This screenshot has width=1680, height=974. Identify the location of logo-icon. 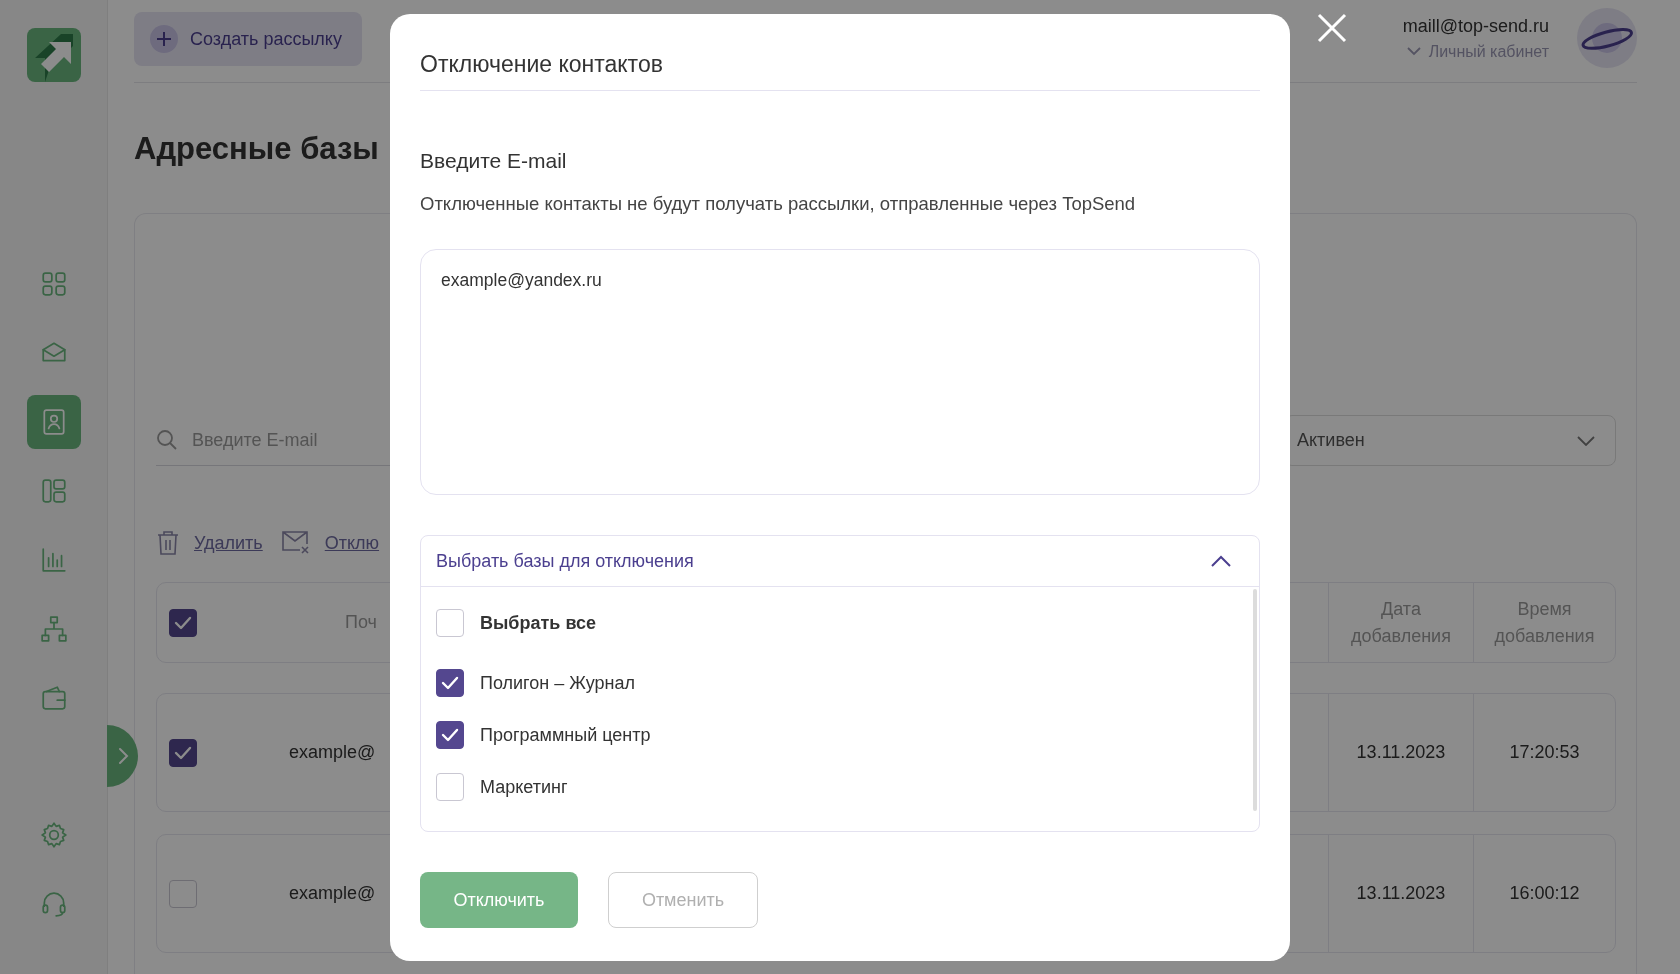
(53, 55).